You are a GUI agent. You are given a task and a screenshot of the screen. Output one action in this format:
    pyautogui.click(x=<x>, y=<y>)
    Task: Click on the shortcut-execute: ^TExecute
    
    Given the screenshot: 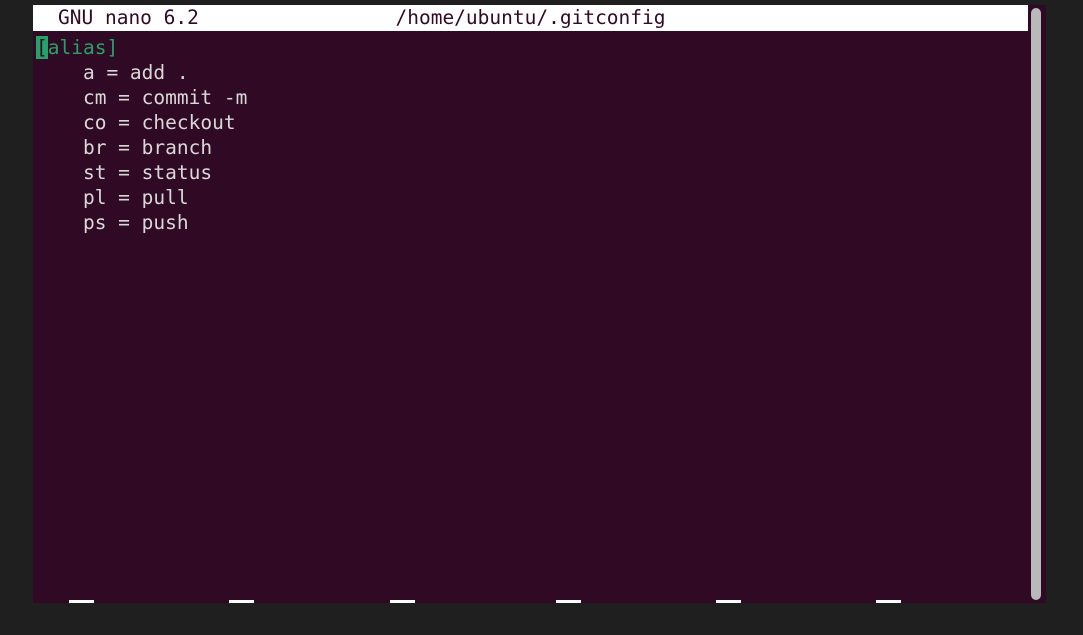 What is the action you would take?
    pyautogui.click(x=774, y=601)
    